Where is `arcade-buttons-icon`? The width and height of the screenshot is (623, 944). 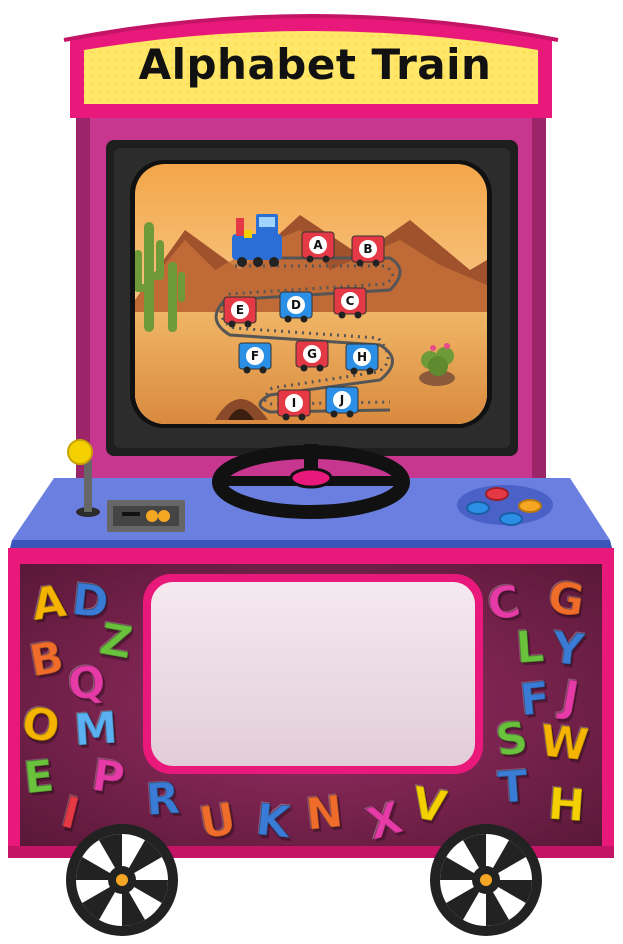
arcade-buttons-icon is located at coordinates (505, 505).